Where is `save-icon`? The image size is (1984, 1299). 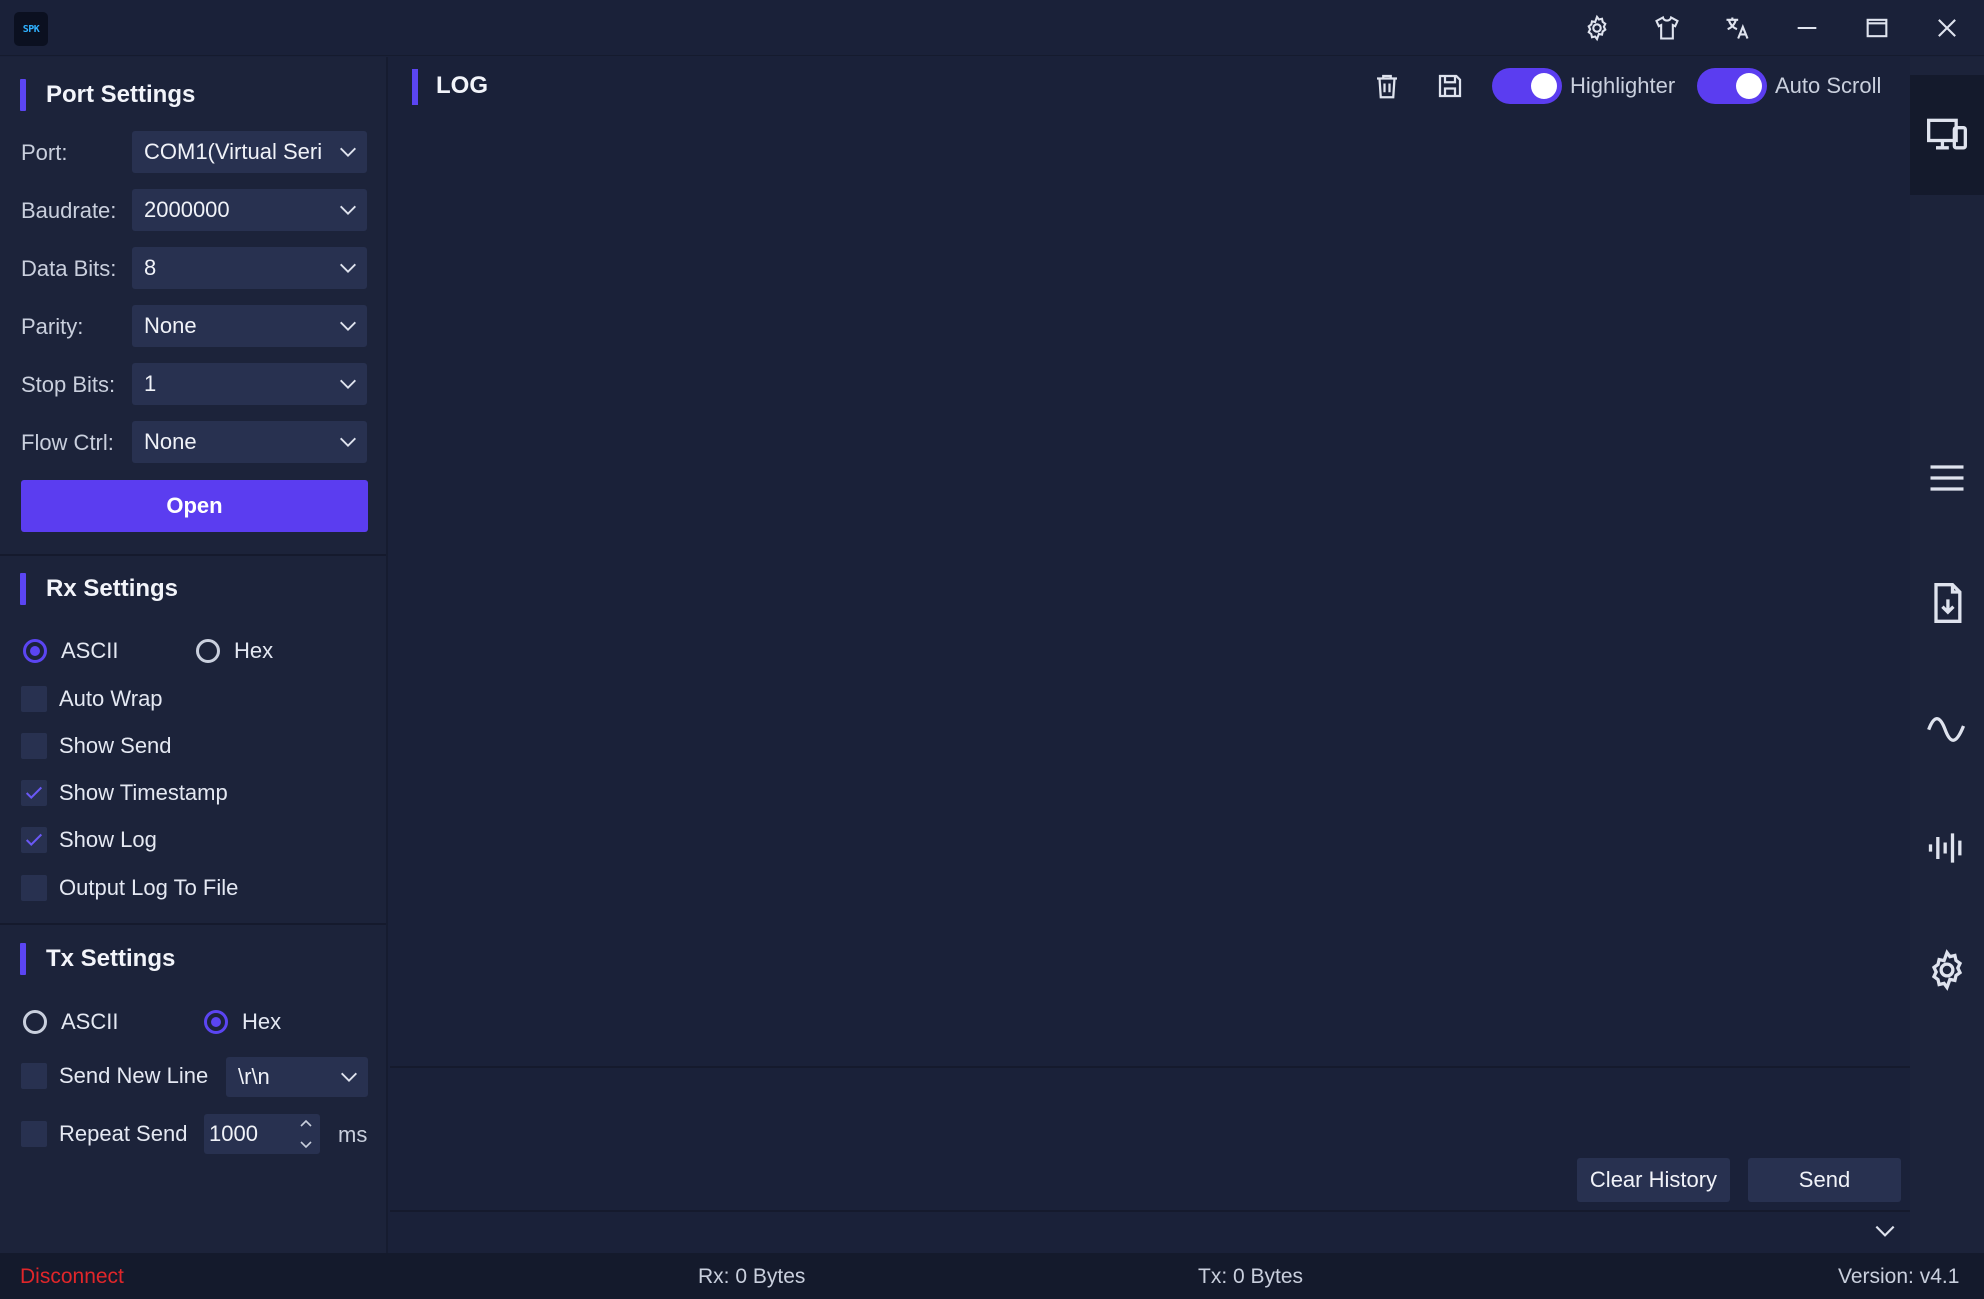
save-icon is located at coordinates (1450, 86).